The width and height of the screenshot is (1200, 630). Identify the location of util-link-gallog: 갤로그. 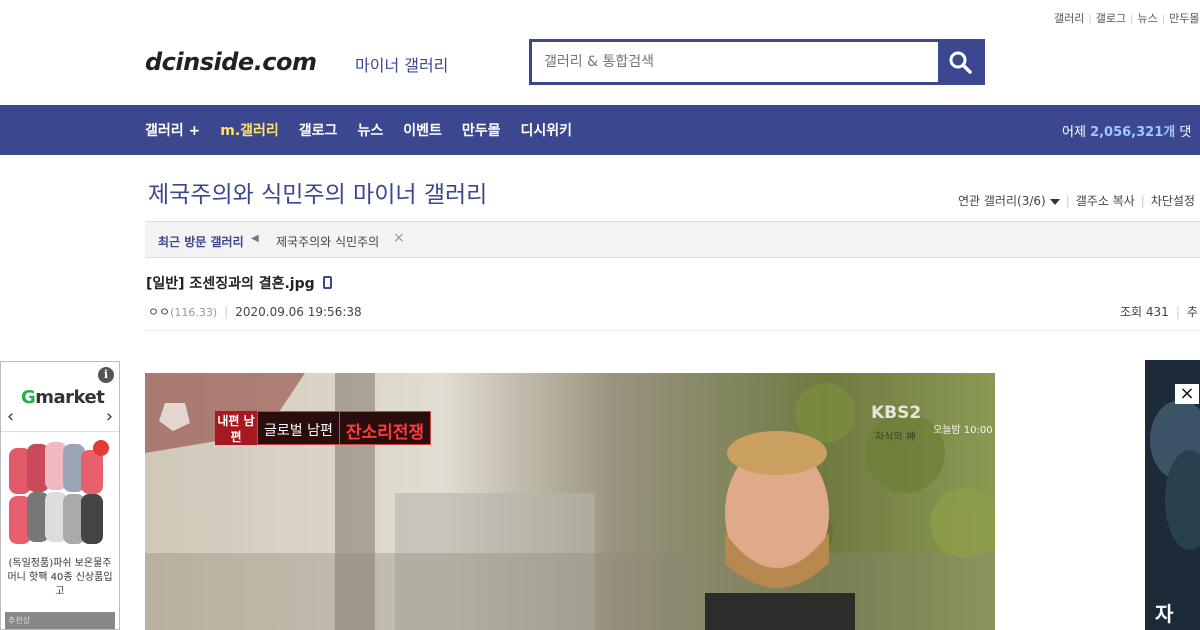
(1111, 18).